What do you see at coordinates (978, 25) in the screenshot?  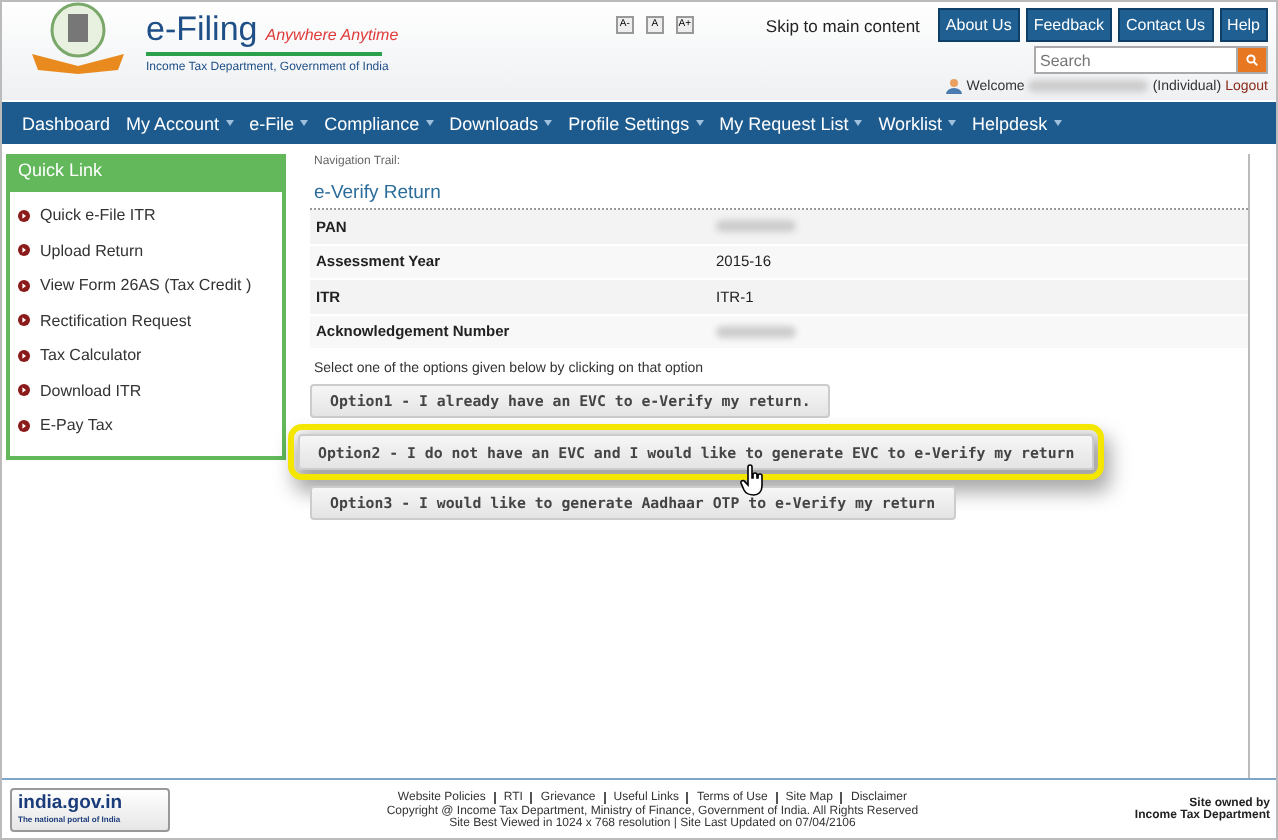 I see `header-button: About Us` at bounding box center [978, 25].